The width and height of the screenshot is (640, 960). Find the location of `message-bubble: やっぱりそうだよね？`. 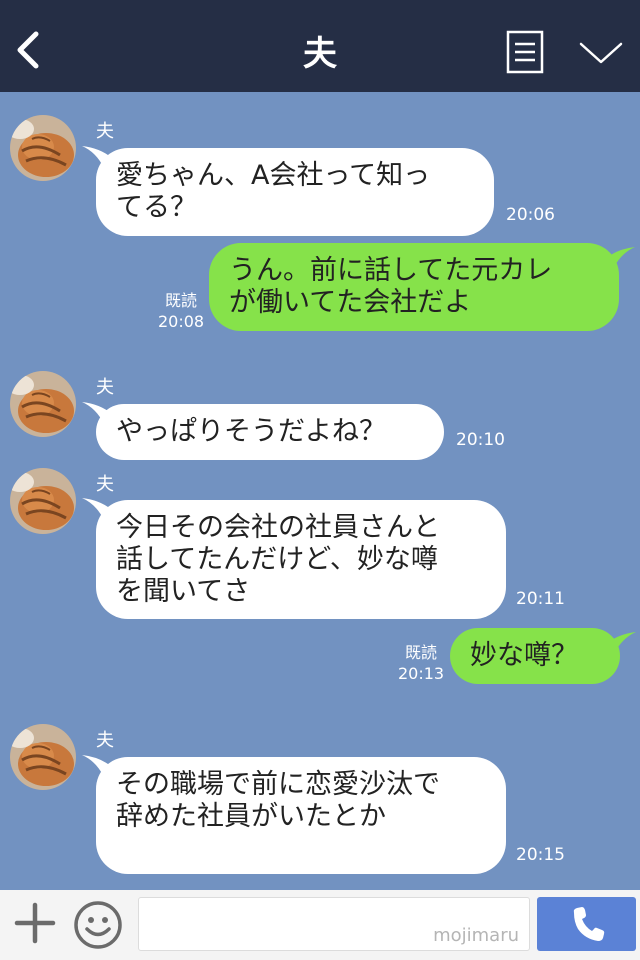

message-bubble: やっぱりそうだよね？ is located at coordinates (263, 431).